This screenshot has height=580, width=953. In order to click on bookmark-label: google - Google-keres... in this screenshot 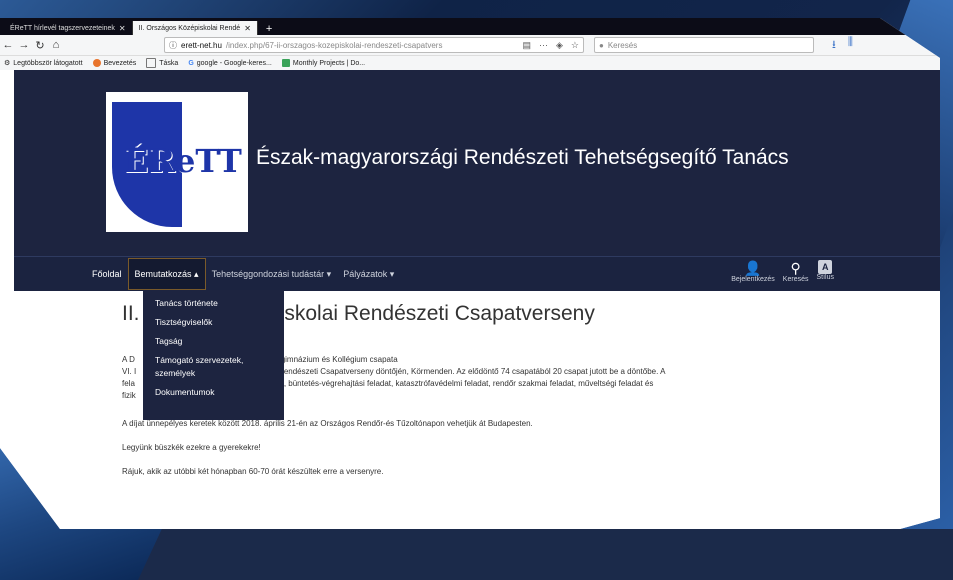, I will do `click(234, 63)`.